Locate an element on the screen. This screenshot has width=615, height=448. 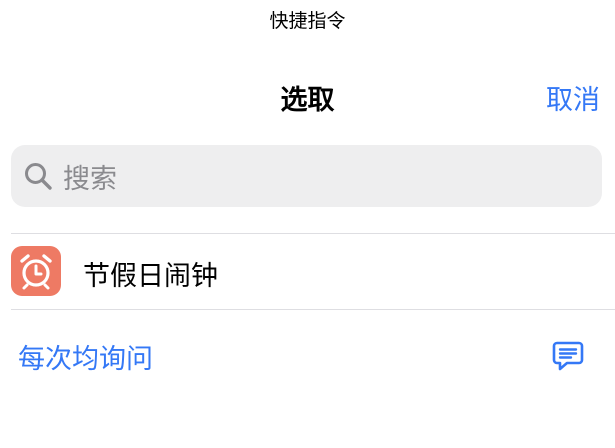
search-placeholder: 搜索 is located at coordinates (90, 179).